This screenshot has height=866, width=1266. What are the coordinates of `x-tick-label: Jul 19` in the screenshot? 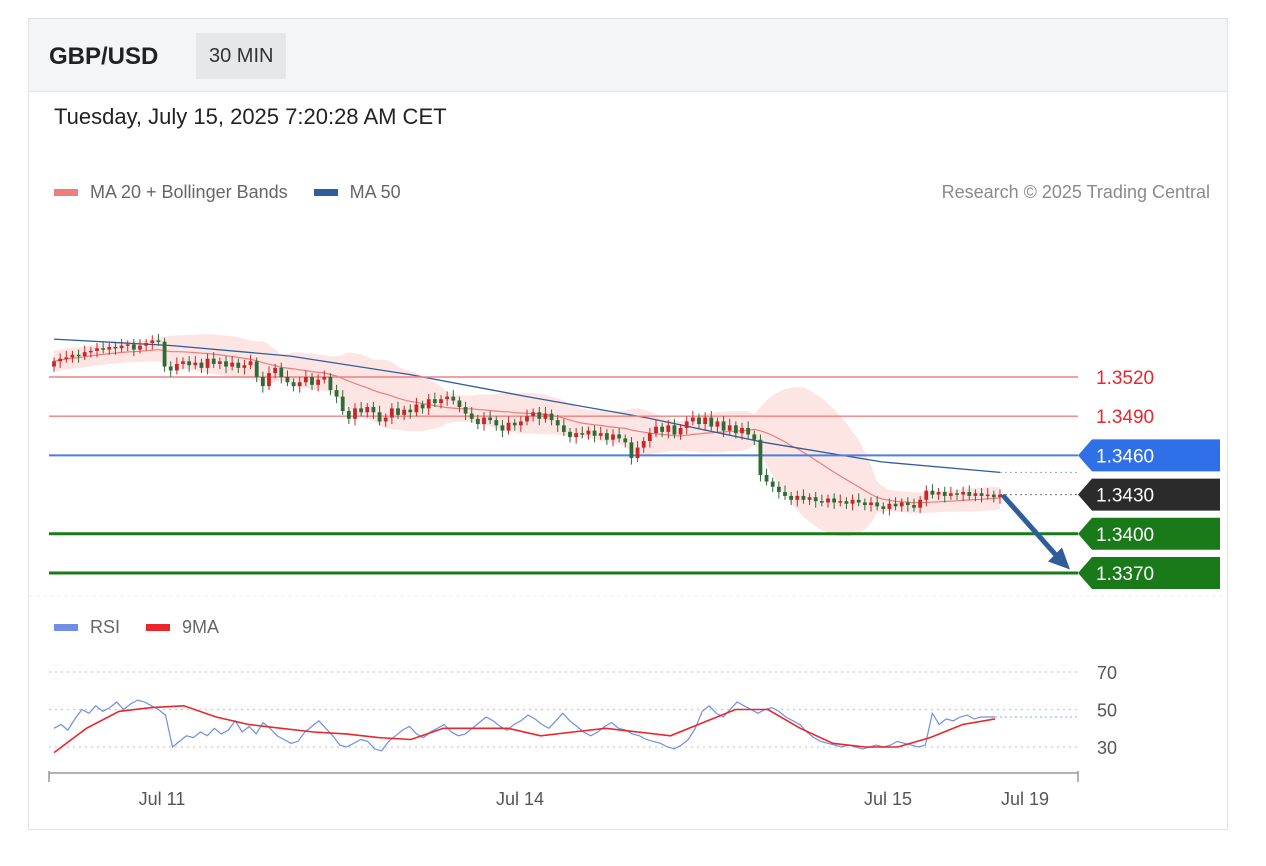 It's located at (1025, 799).